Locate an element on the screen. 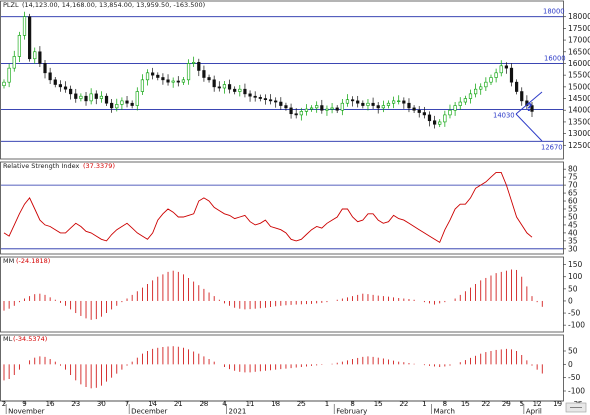  date-tick-label: 25 is located at coordinates (301, 404).